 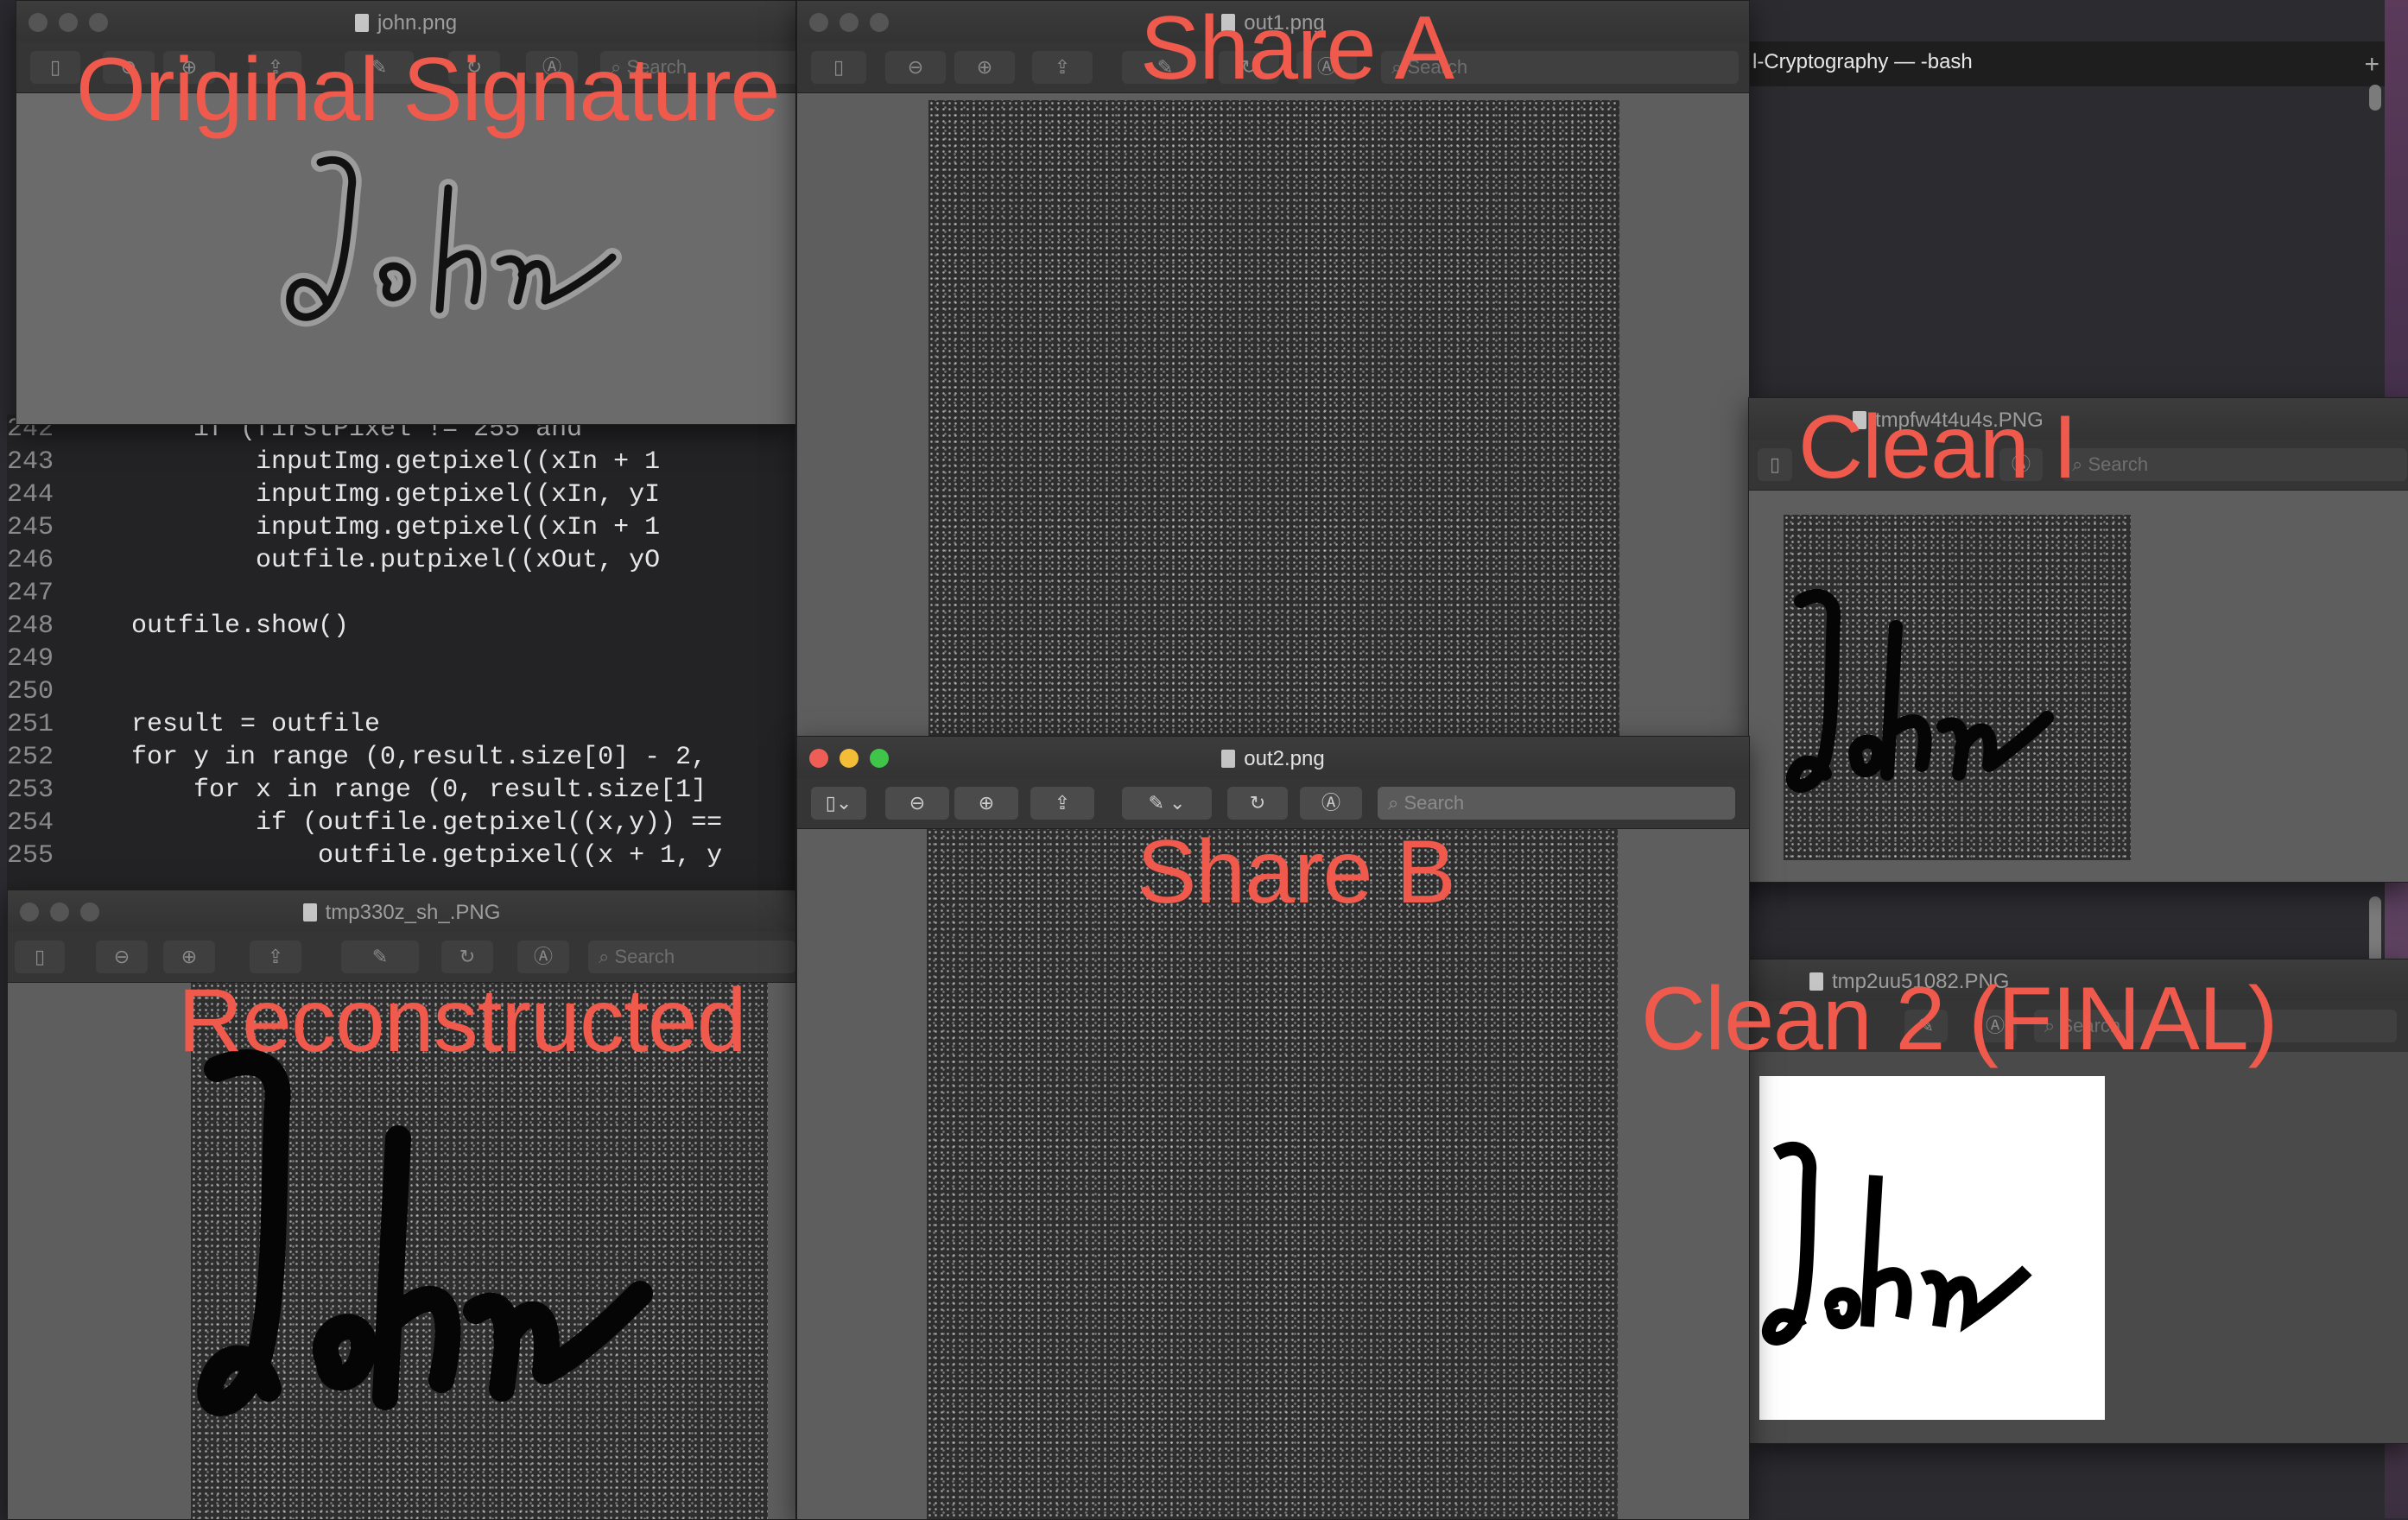 What do you see at coordinates (462, 1021) in the screenshot?
I see `label-reconstructed: Reconstructed` at bounding box center [462, 1021].